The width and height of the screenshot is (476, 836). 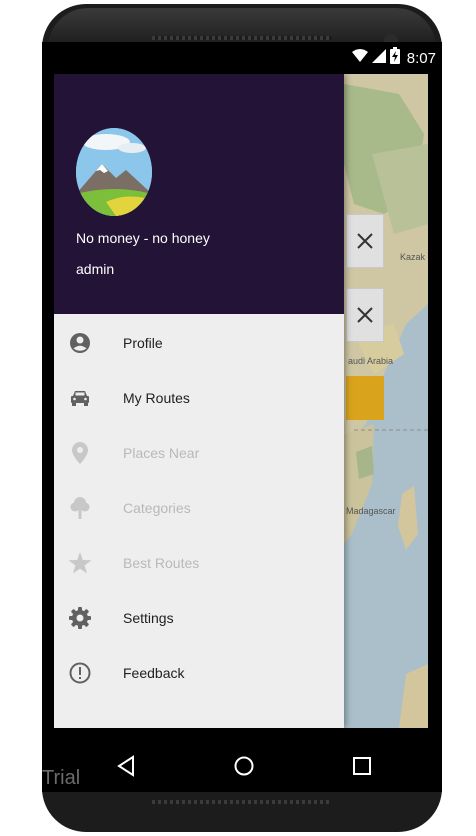 I want to click on map-action-button, so click(x=365, y=398).